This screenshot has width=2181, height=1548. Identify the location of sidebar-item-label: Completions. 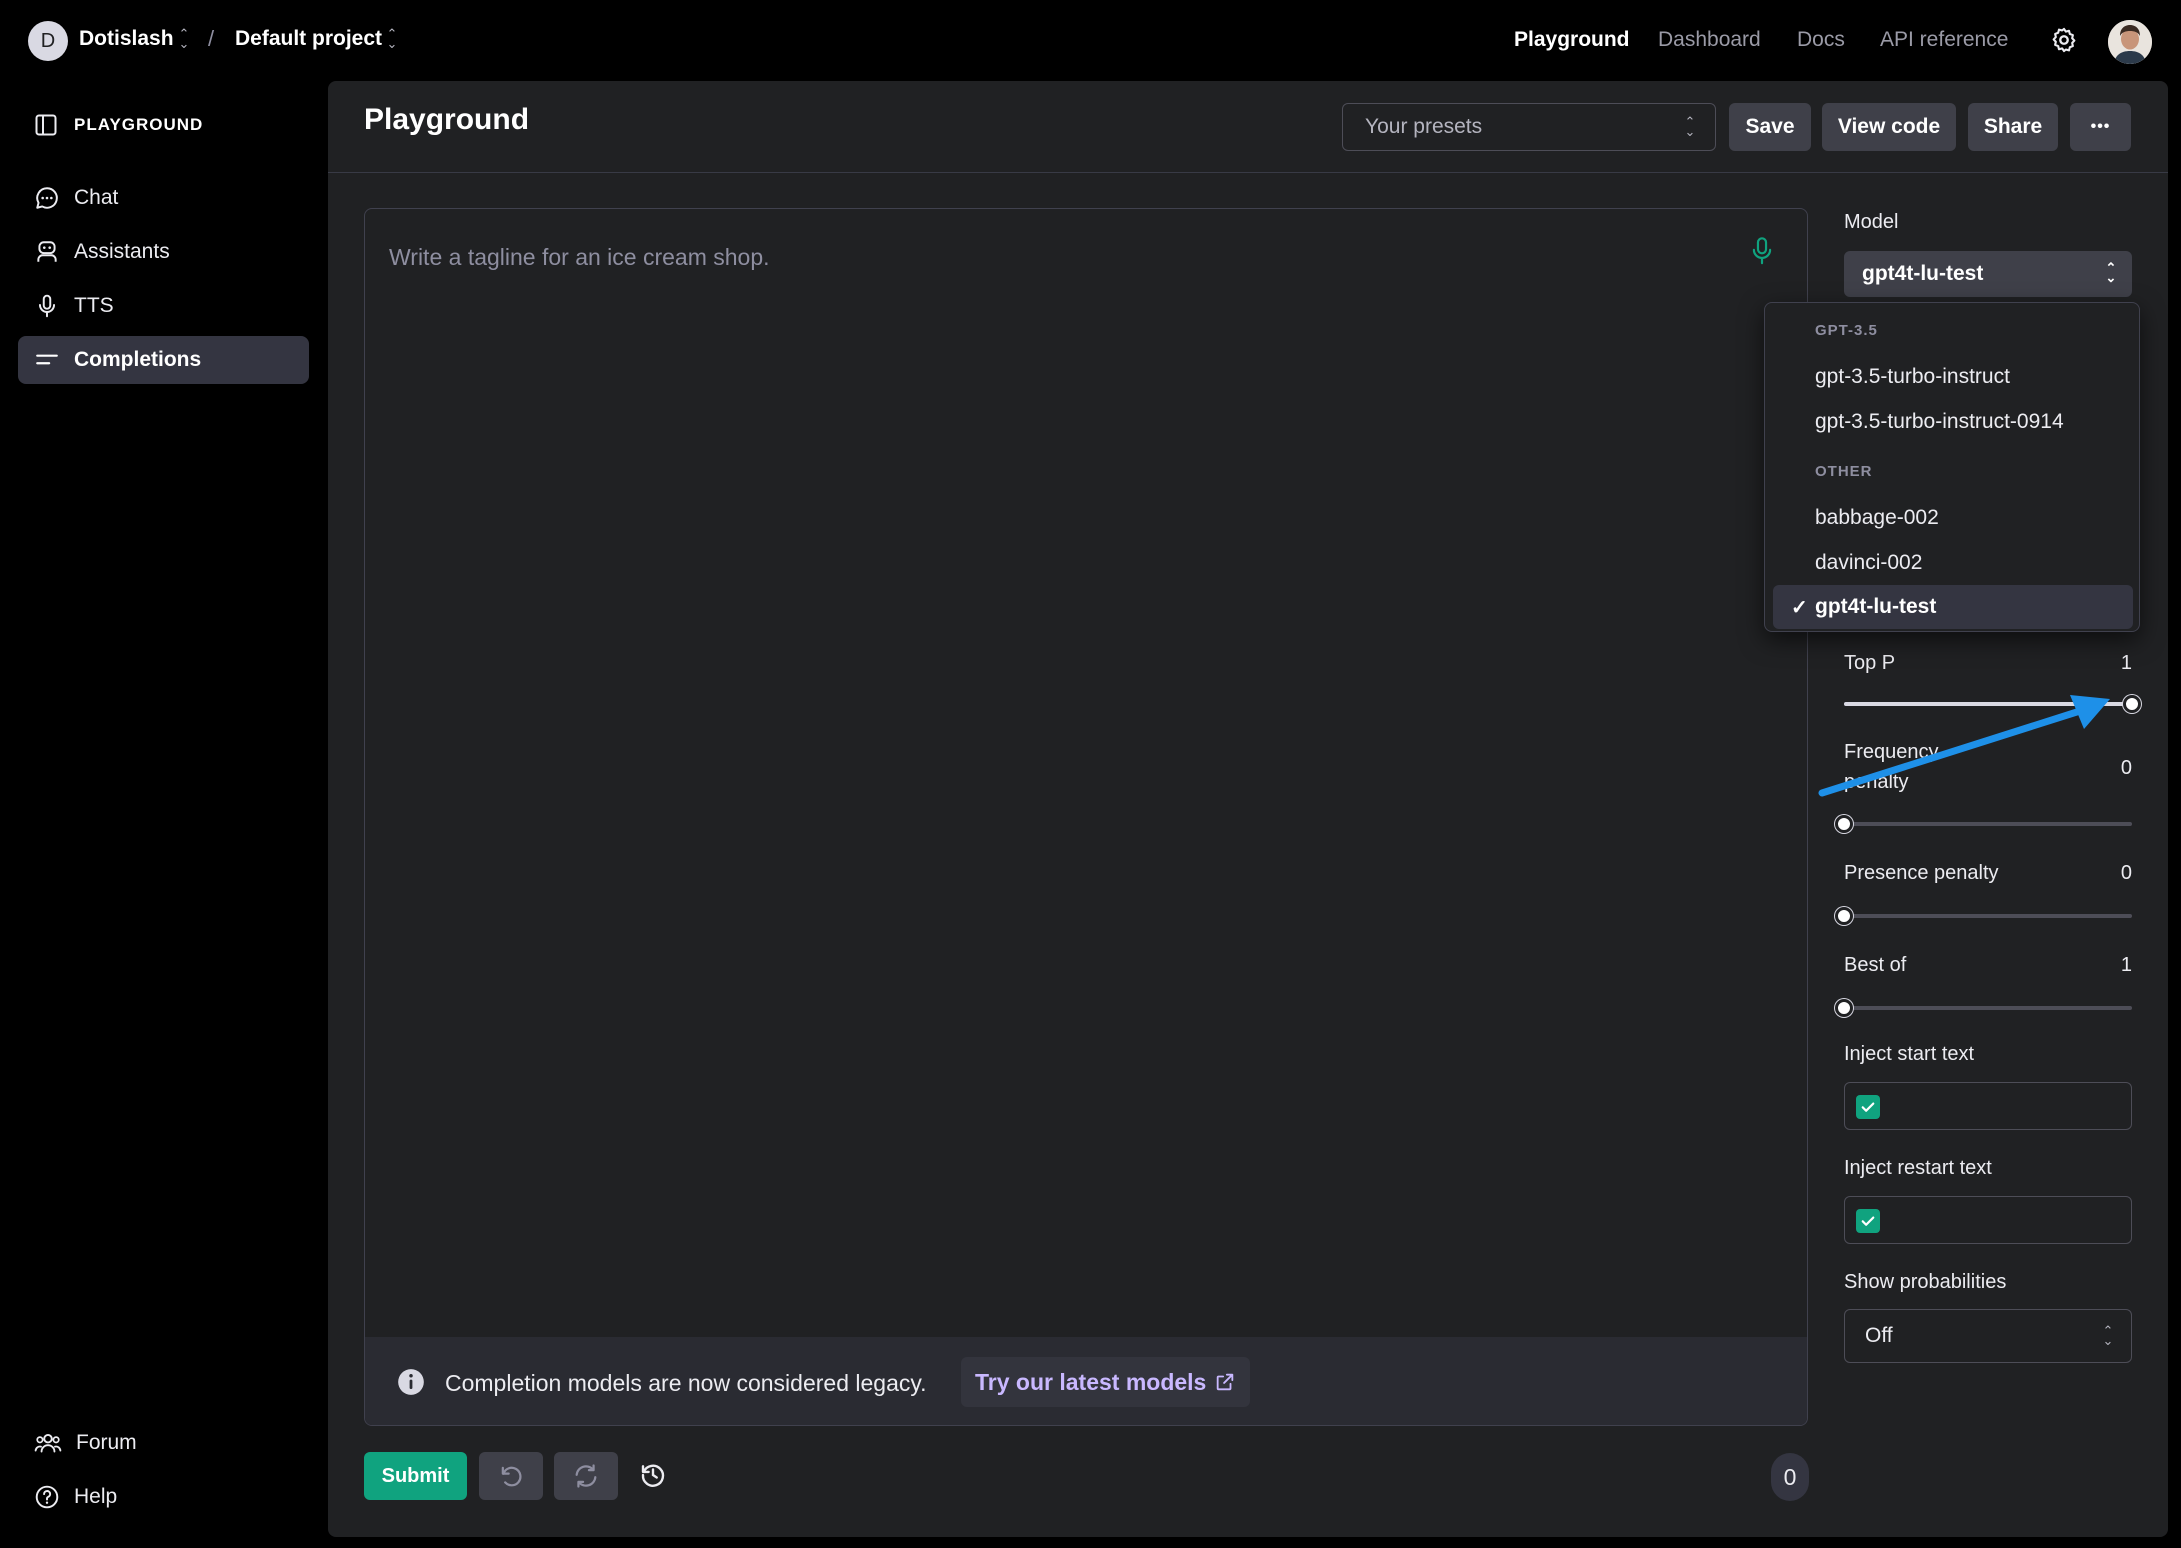
(138, 359).